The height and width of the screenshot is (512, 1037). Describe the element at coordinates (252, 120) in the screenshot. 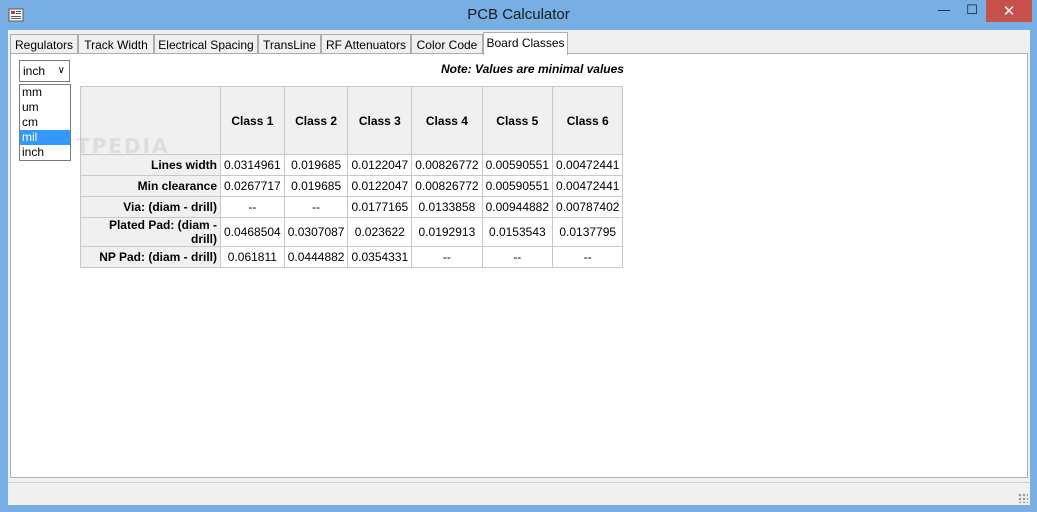

I see `column-header: Class 1` at that location.